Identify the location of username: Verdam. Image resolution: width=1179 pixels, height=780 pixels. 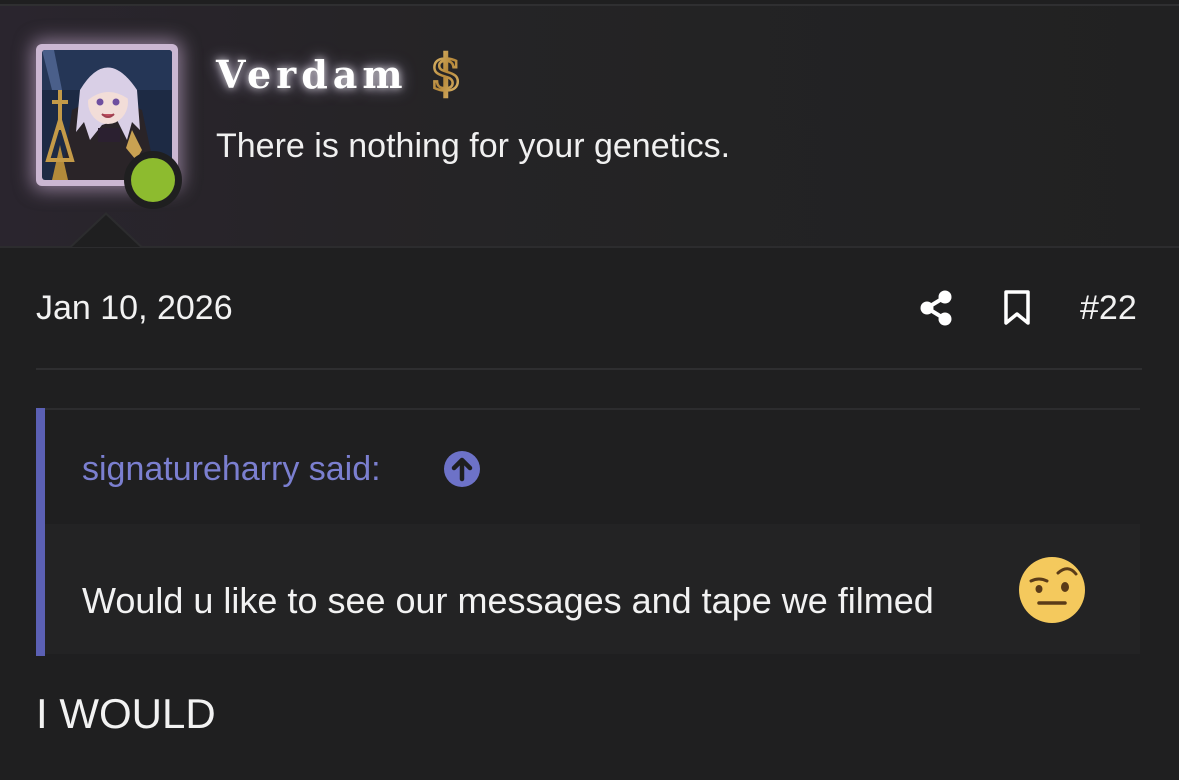
(312, 74).